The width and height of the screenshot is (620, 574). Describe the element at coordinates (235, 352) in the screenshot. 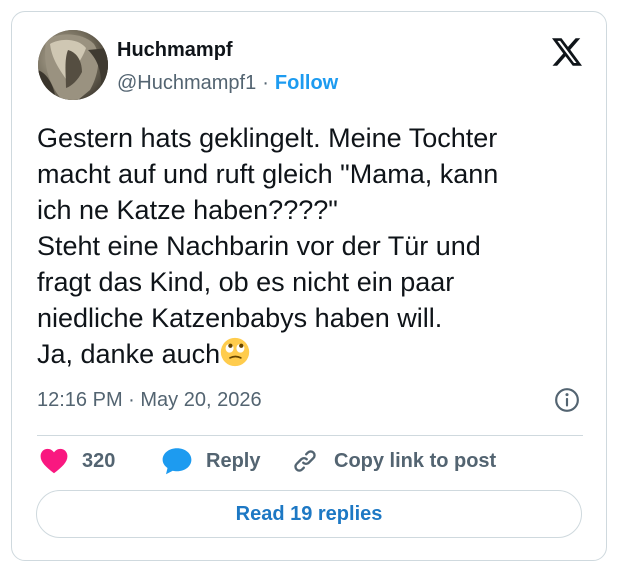

I see `face-with-rolling-eyes-icon` at that location.